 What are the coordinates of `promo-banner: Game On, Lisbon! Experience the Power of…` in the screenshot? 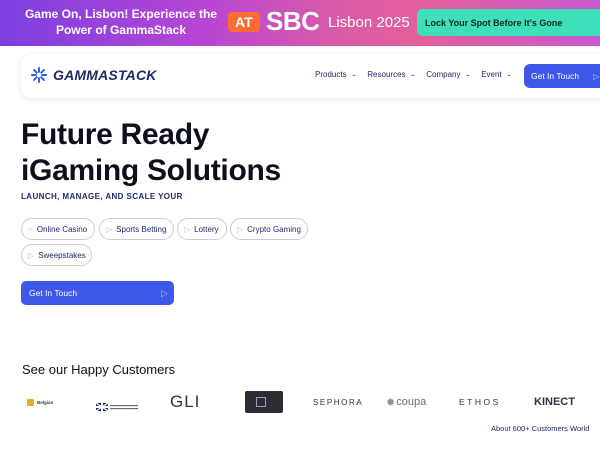 It's located at (300, 23).